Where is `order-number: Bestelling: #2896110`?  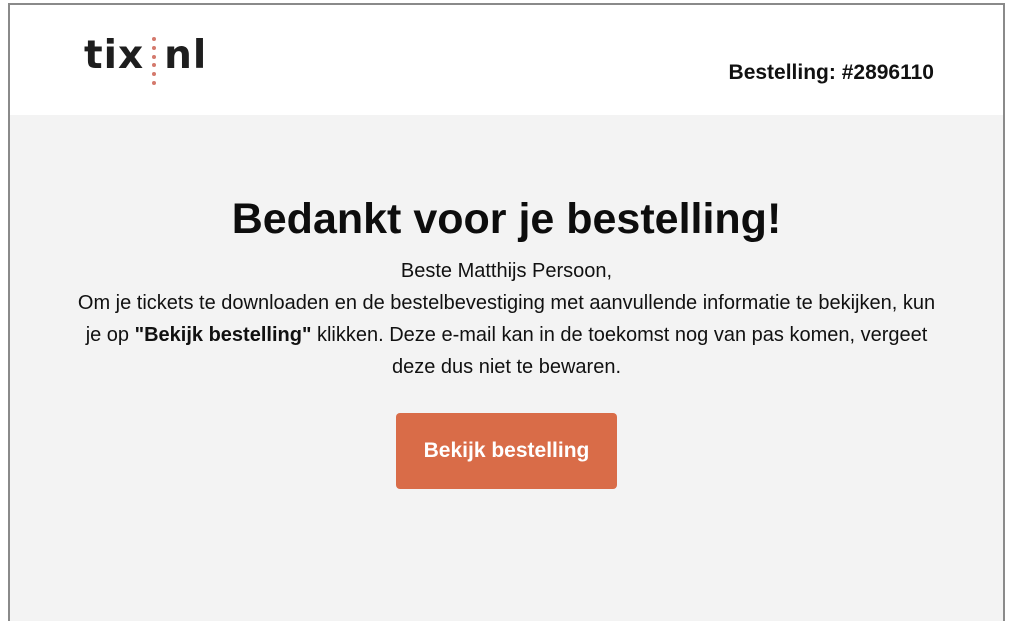
order-number: Bestelling: #2896110 is located at coordinates (831, 72).